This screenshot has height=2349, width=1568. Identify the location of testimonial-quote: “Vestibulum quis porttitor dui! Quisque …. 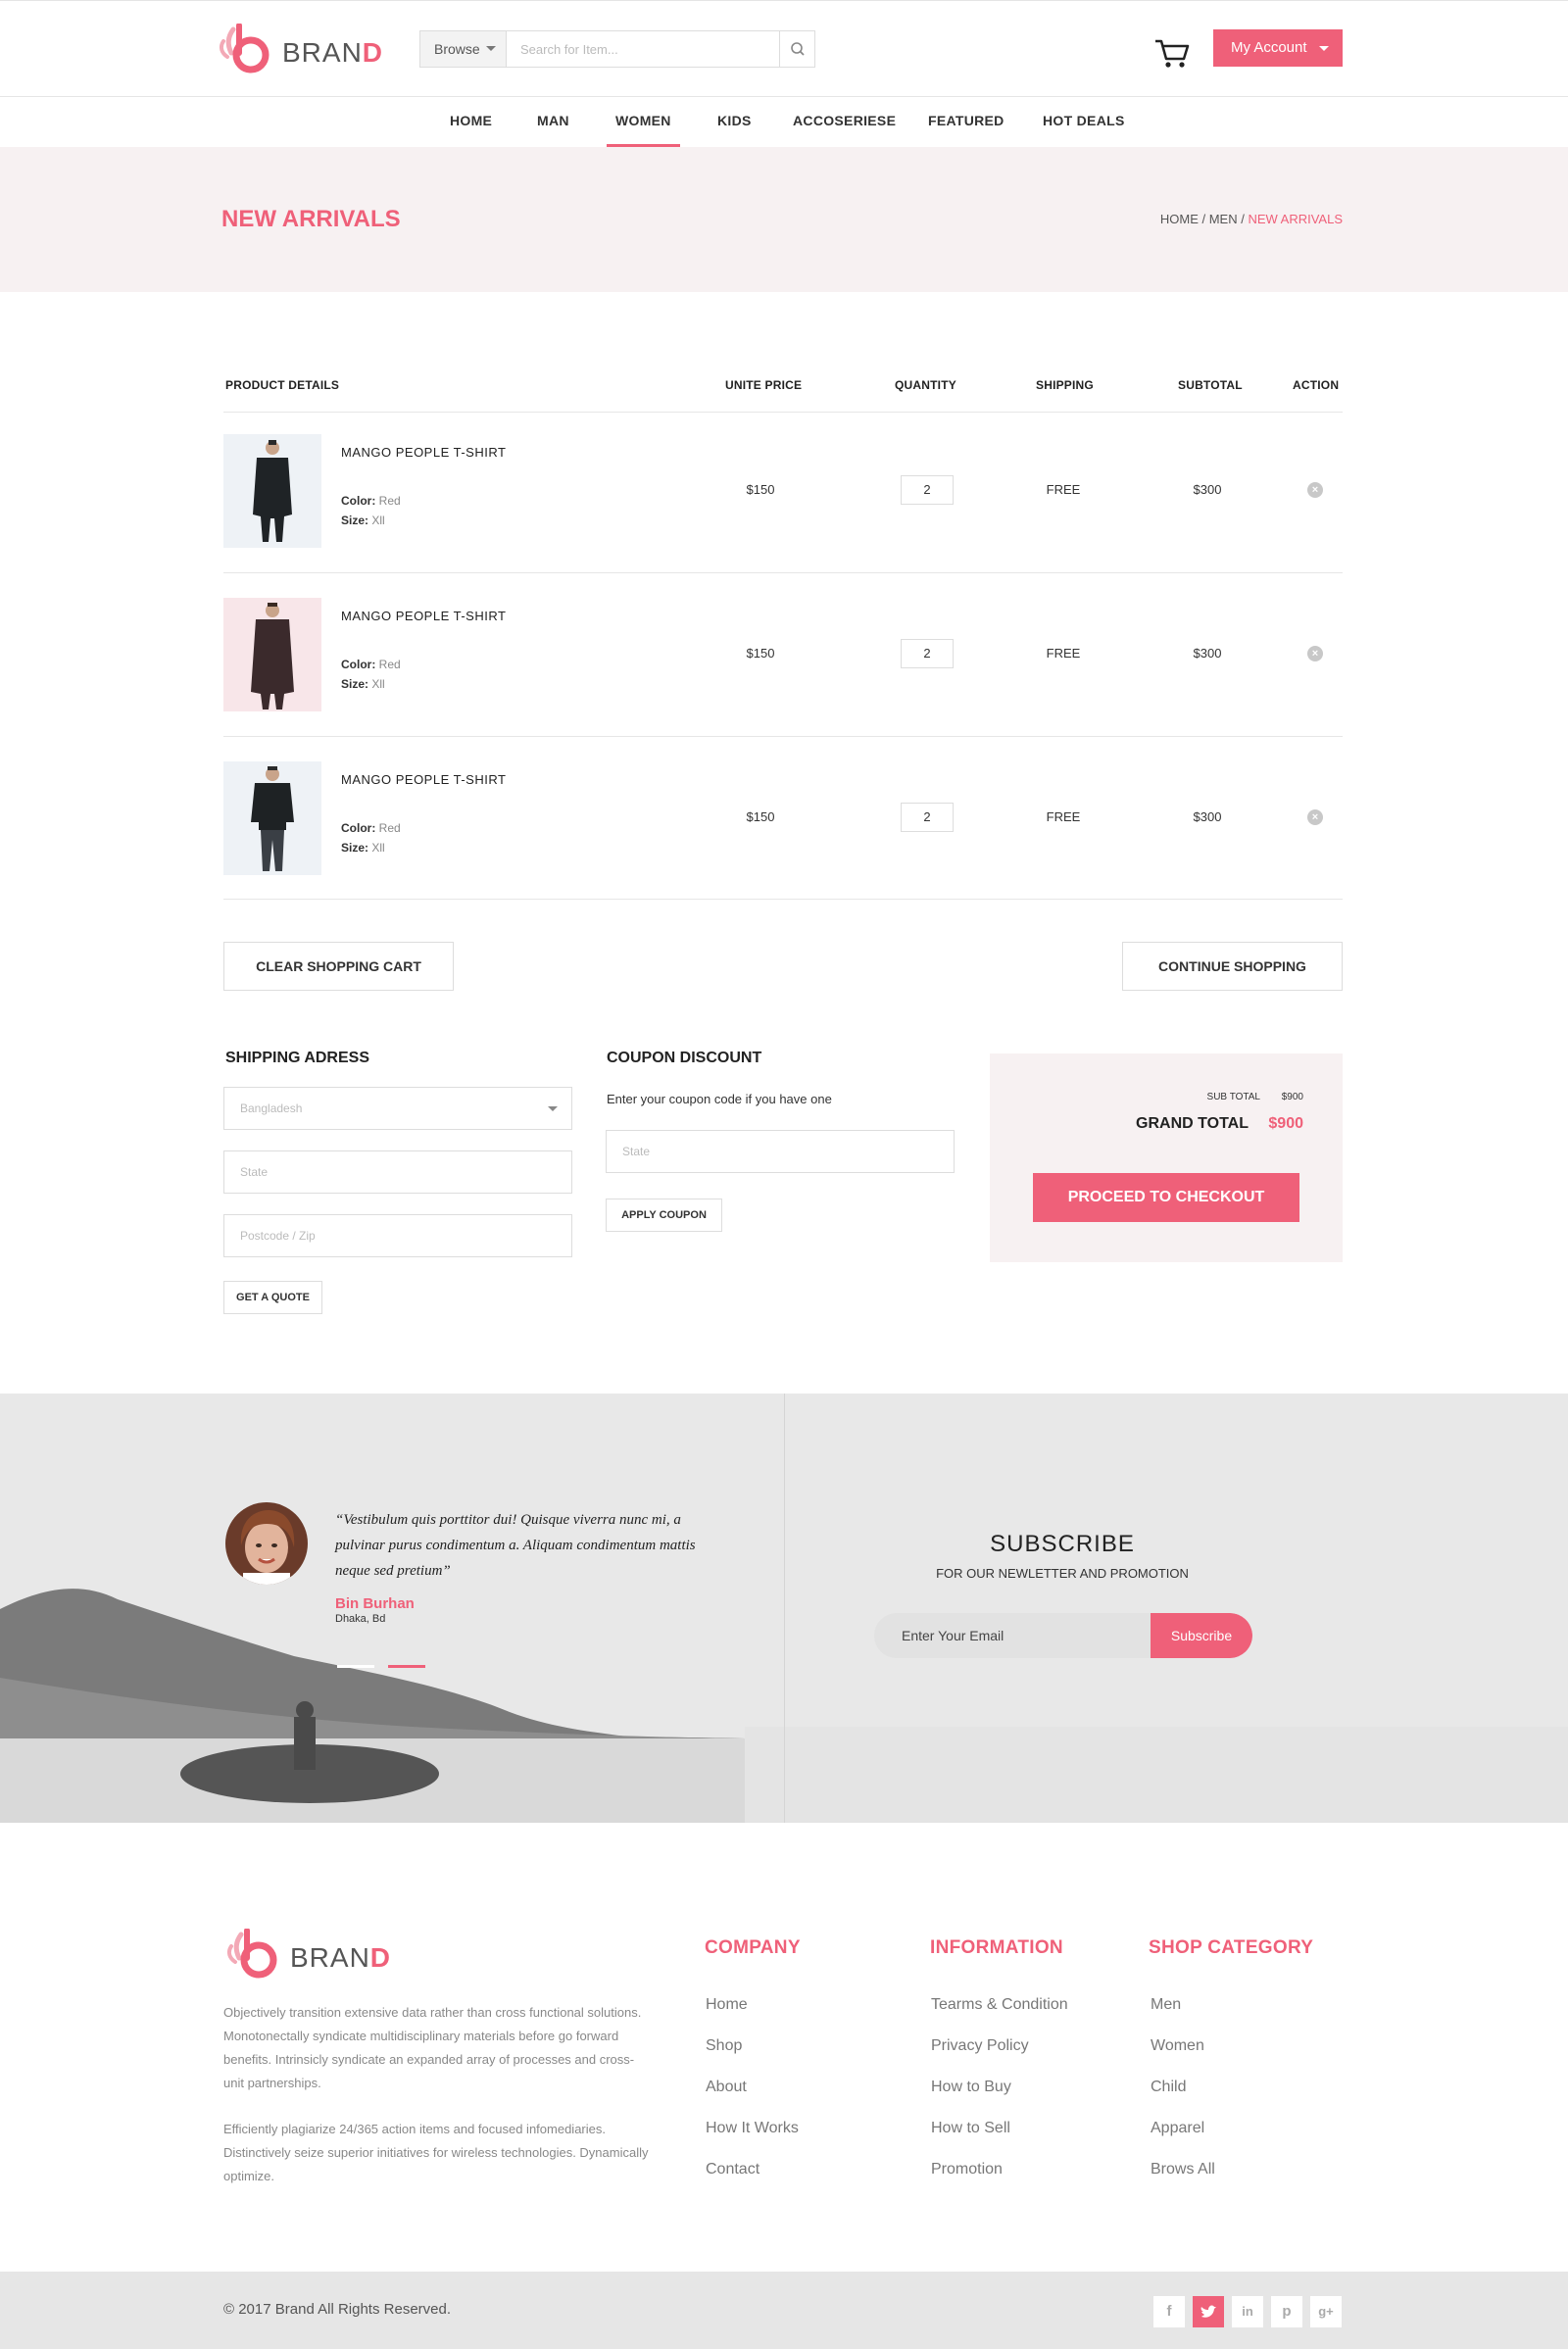
(515, 1546).